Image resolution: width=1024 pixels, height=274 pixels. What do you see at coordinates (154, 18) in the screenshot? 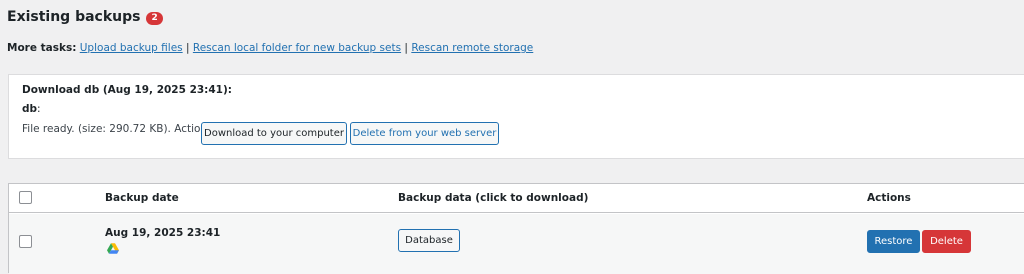
I see `backup-count-badge: 2` at bounding box center [154, 18].